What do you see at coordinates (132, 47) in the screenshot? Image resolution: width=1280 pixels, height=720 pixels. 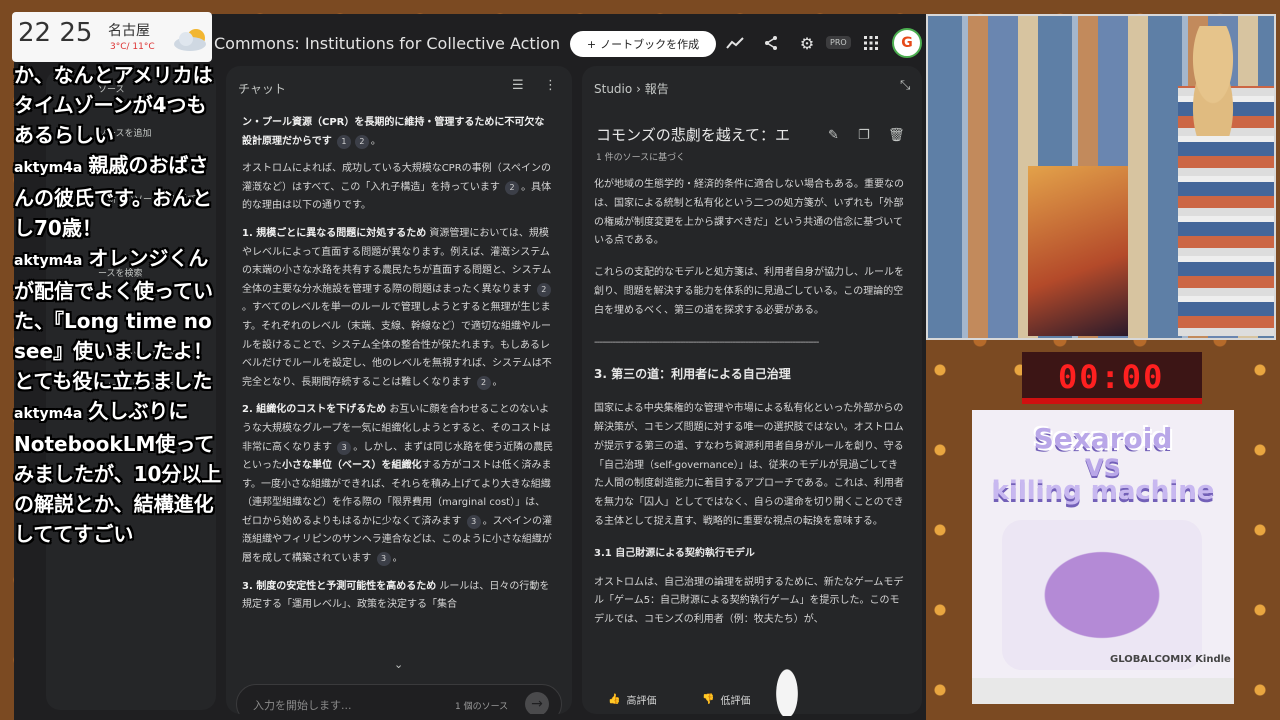 I see `clock-temperature: 3°C/ 11°C` at bounding box center [132, 47].